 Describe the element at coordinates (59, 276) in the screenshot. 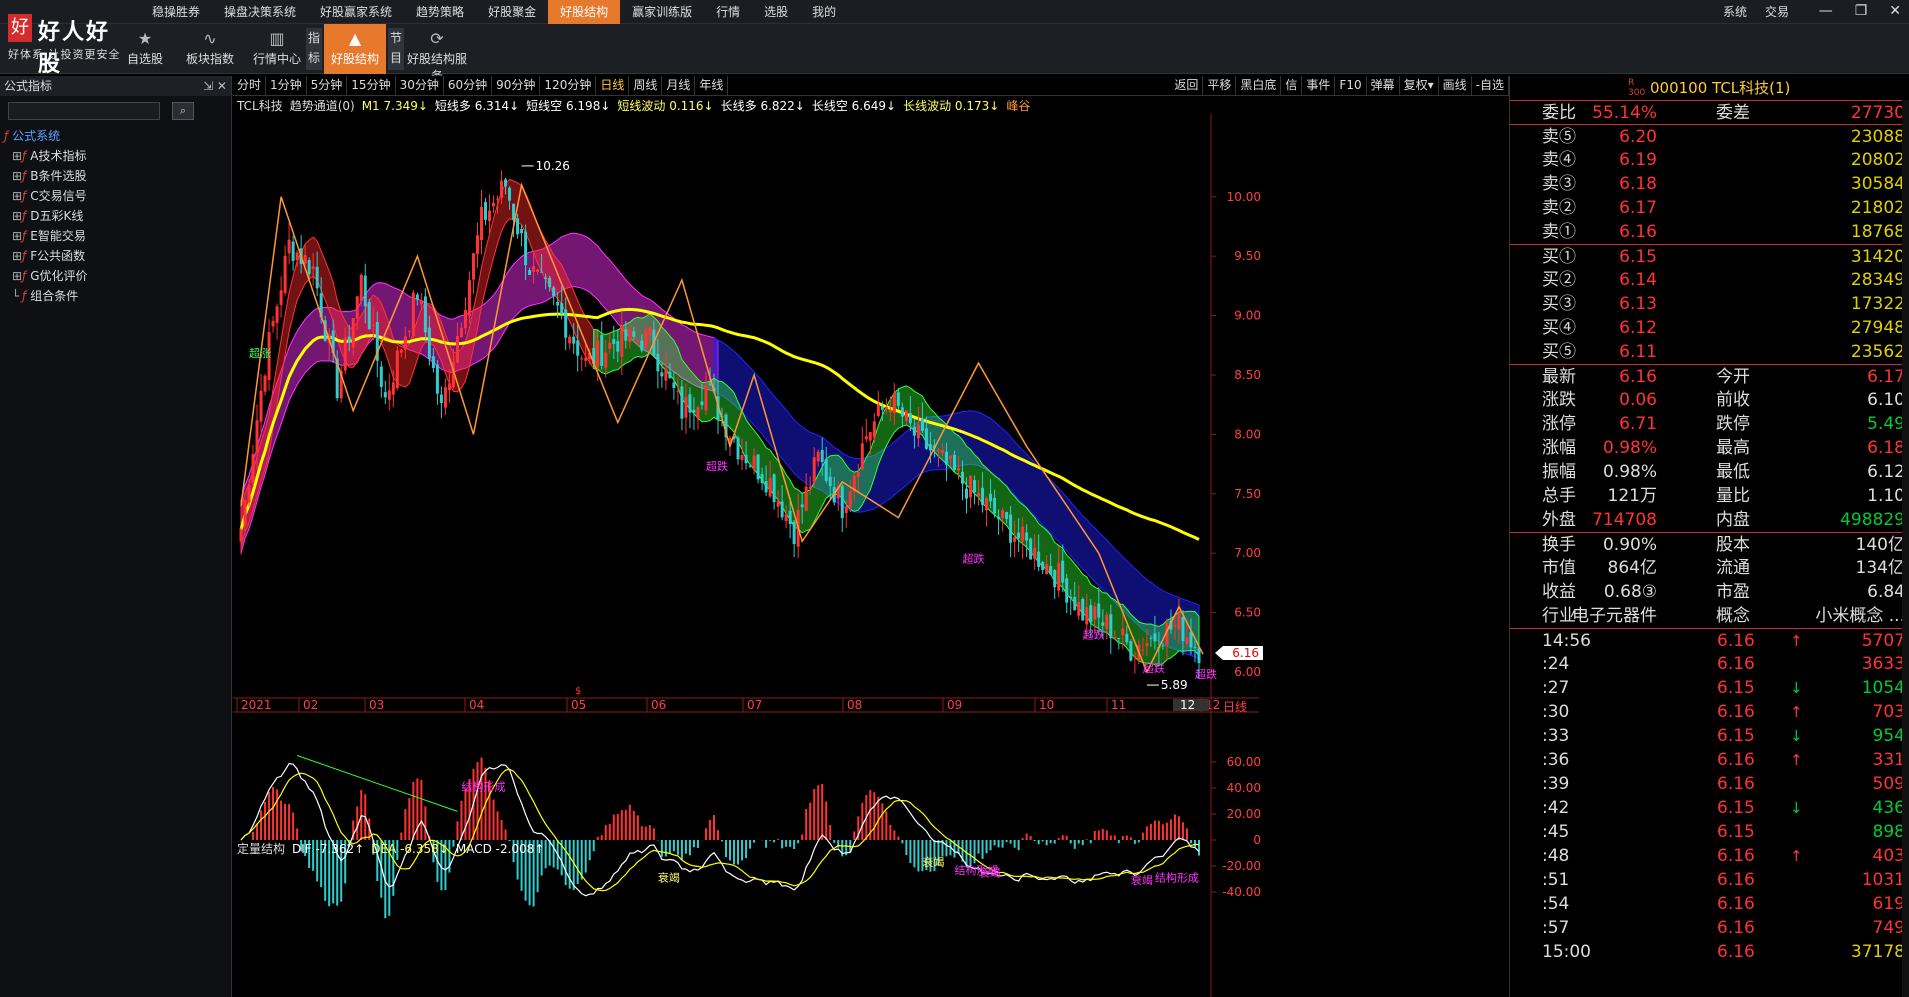

I see `tree-item-label: G优化评价` at that location.